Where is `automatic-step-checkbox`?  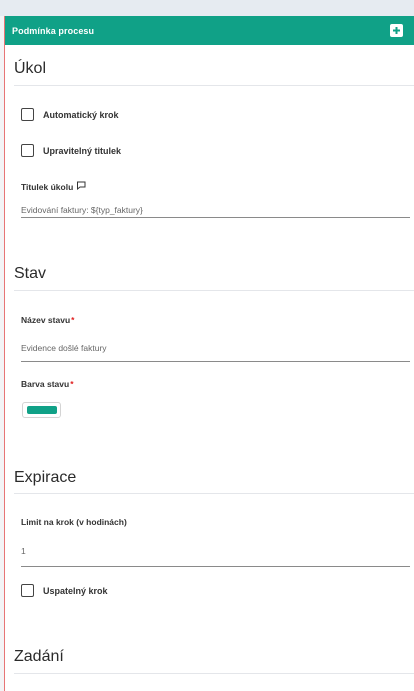 automatic-step-checkbox is located at coordinates (27, 114).